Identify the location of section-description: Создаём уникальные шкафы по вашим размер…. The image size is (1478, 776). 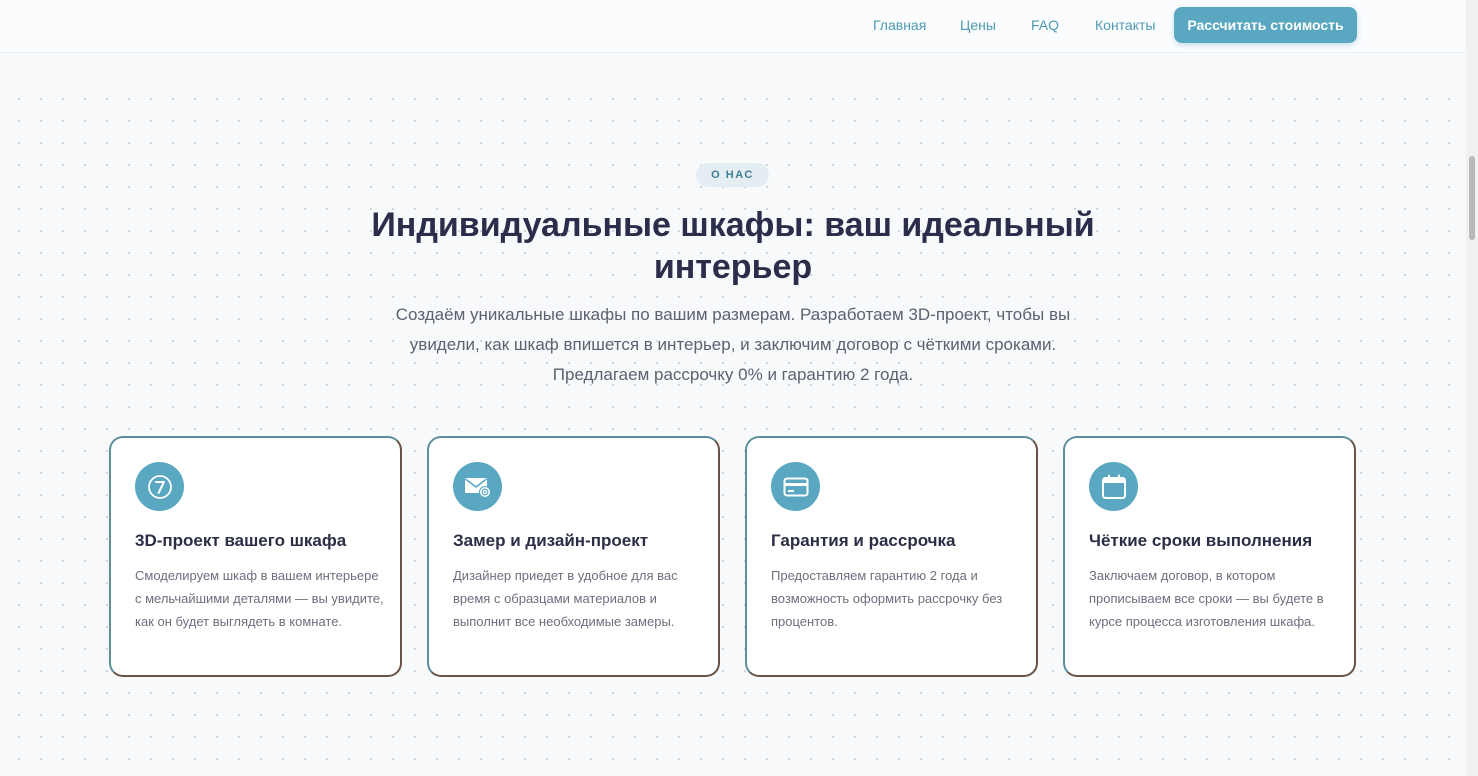
(733, 344).